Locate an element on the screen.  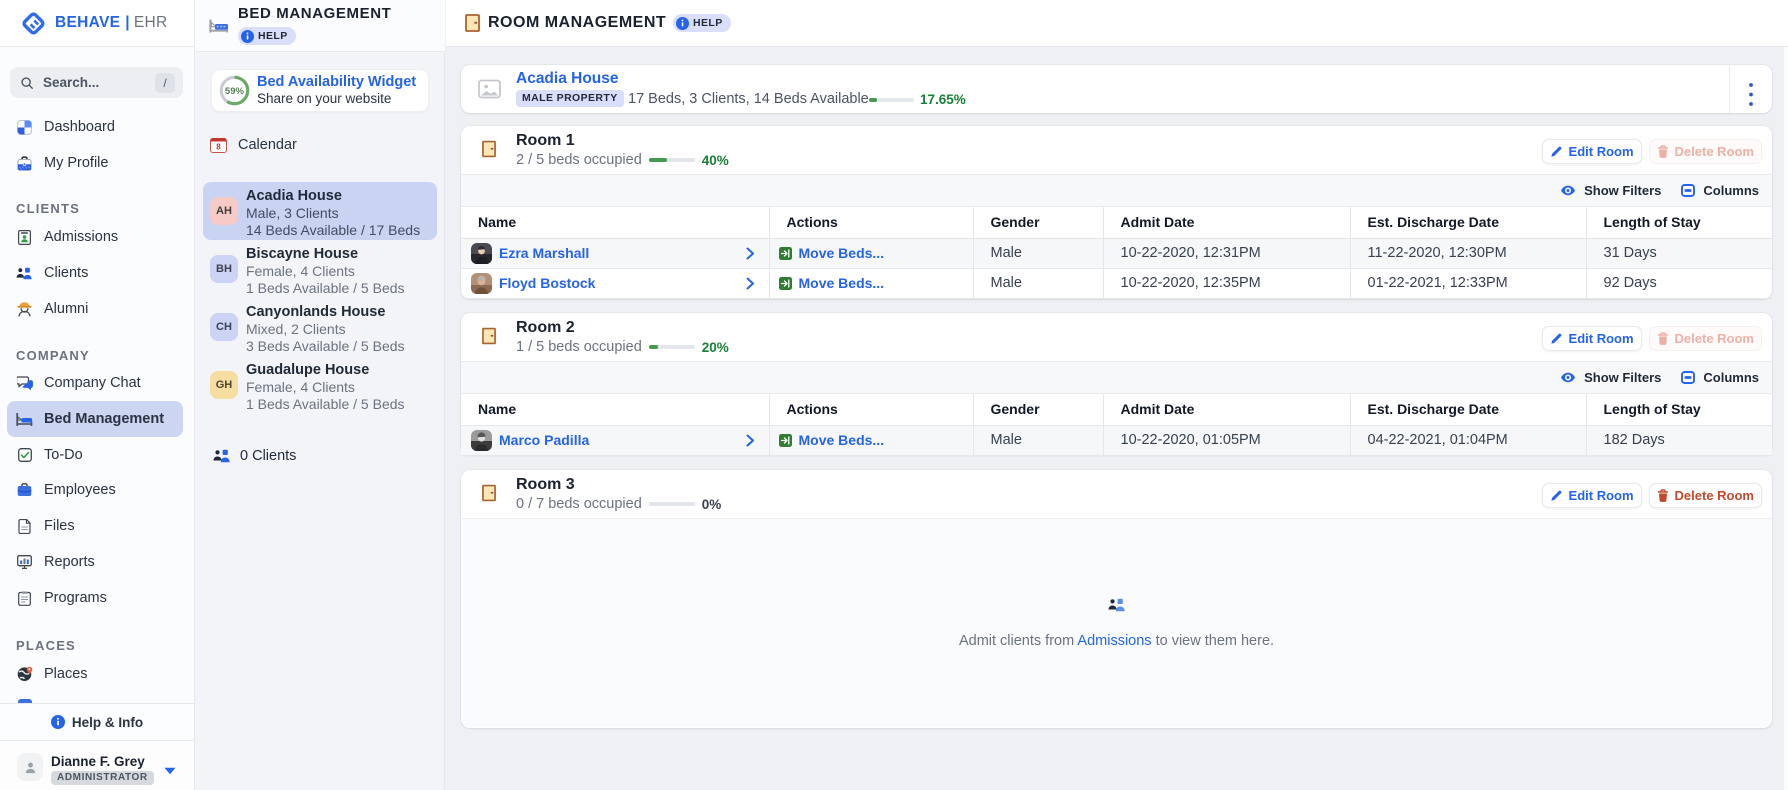
svg-text: 8 is located at coordinates (218, 147).